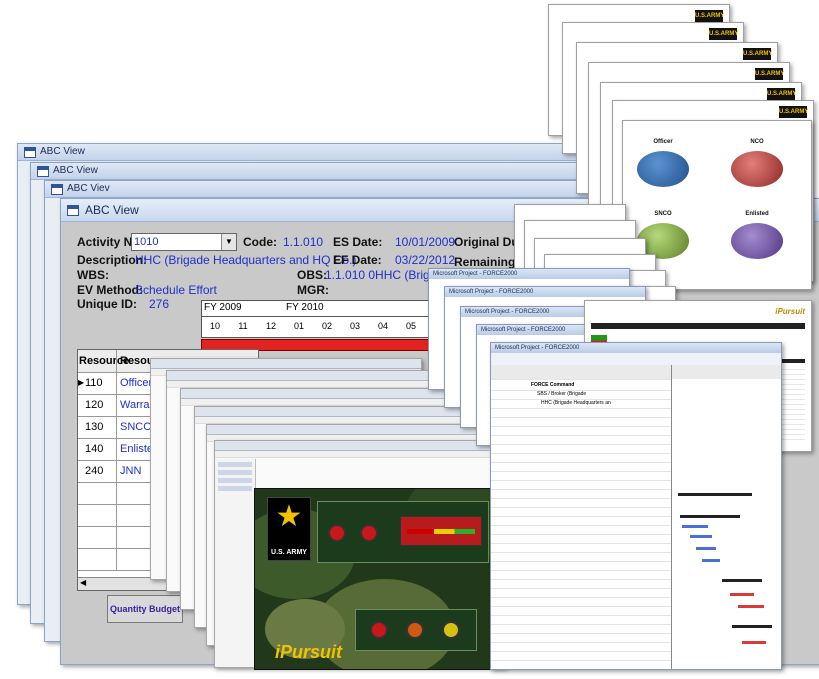 The height and width of the screenshot is (679, 819). I want to click on status-light-orange, so click(415, 630).